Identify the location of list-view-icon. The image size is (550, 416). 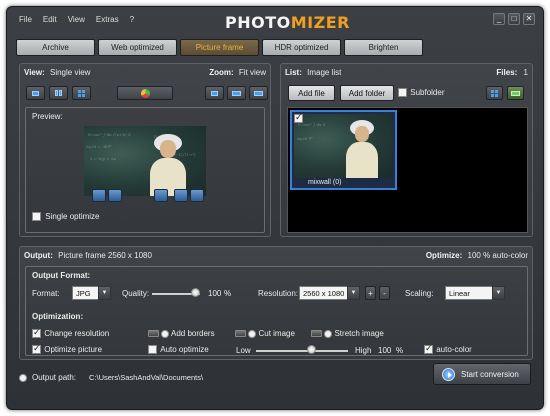
(494, 93).